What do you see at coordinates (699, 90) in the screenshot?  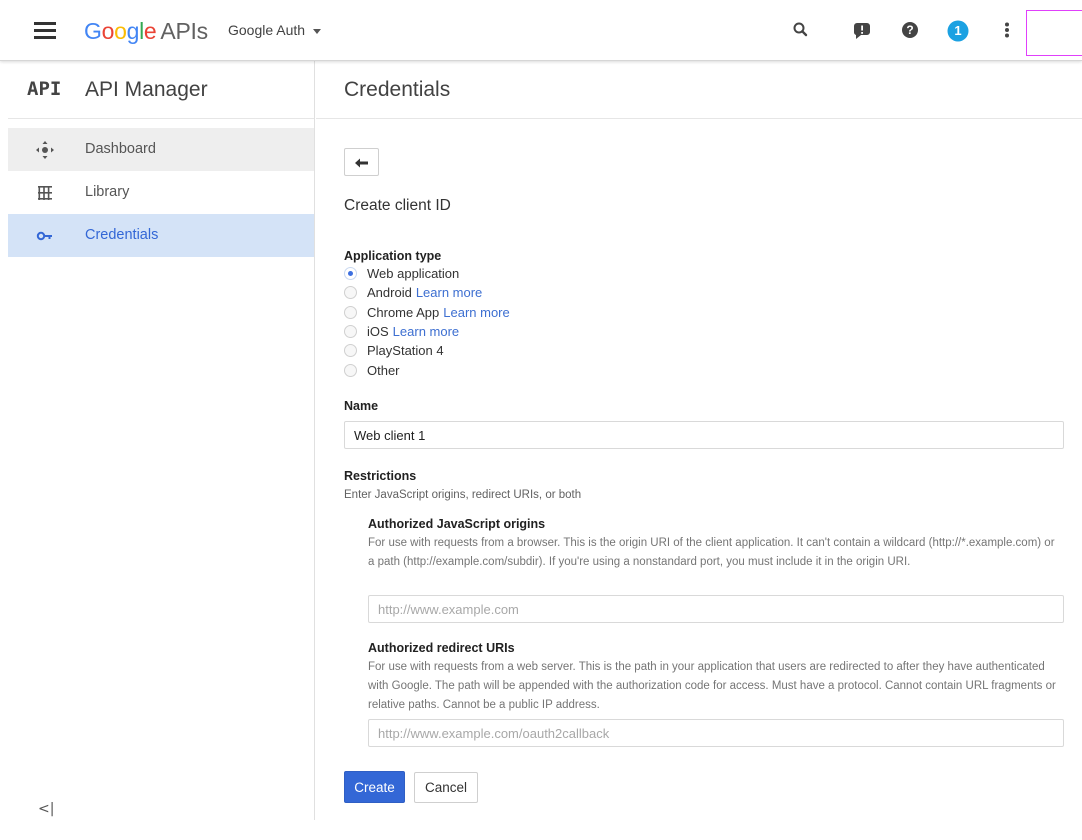 I see `main-header: Credentials` at bounding box center [699, 90].